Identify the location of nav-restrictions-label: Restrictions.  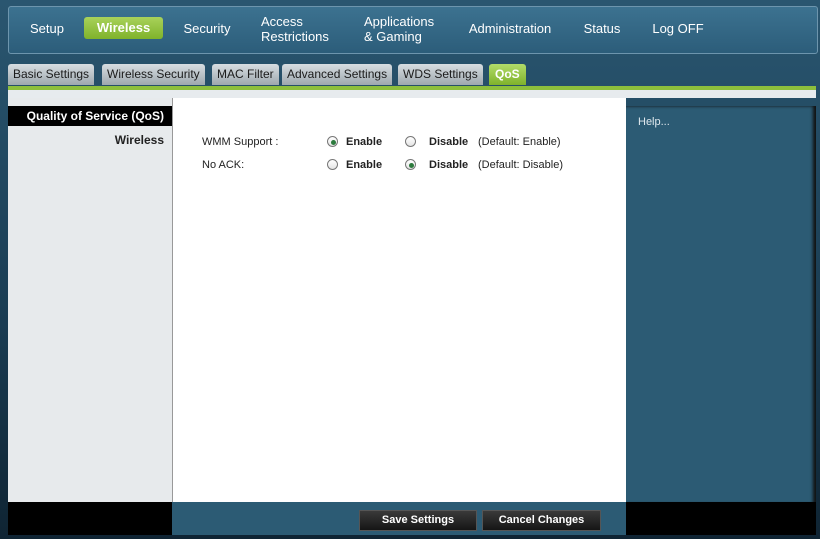
(295, 36).